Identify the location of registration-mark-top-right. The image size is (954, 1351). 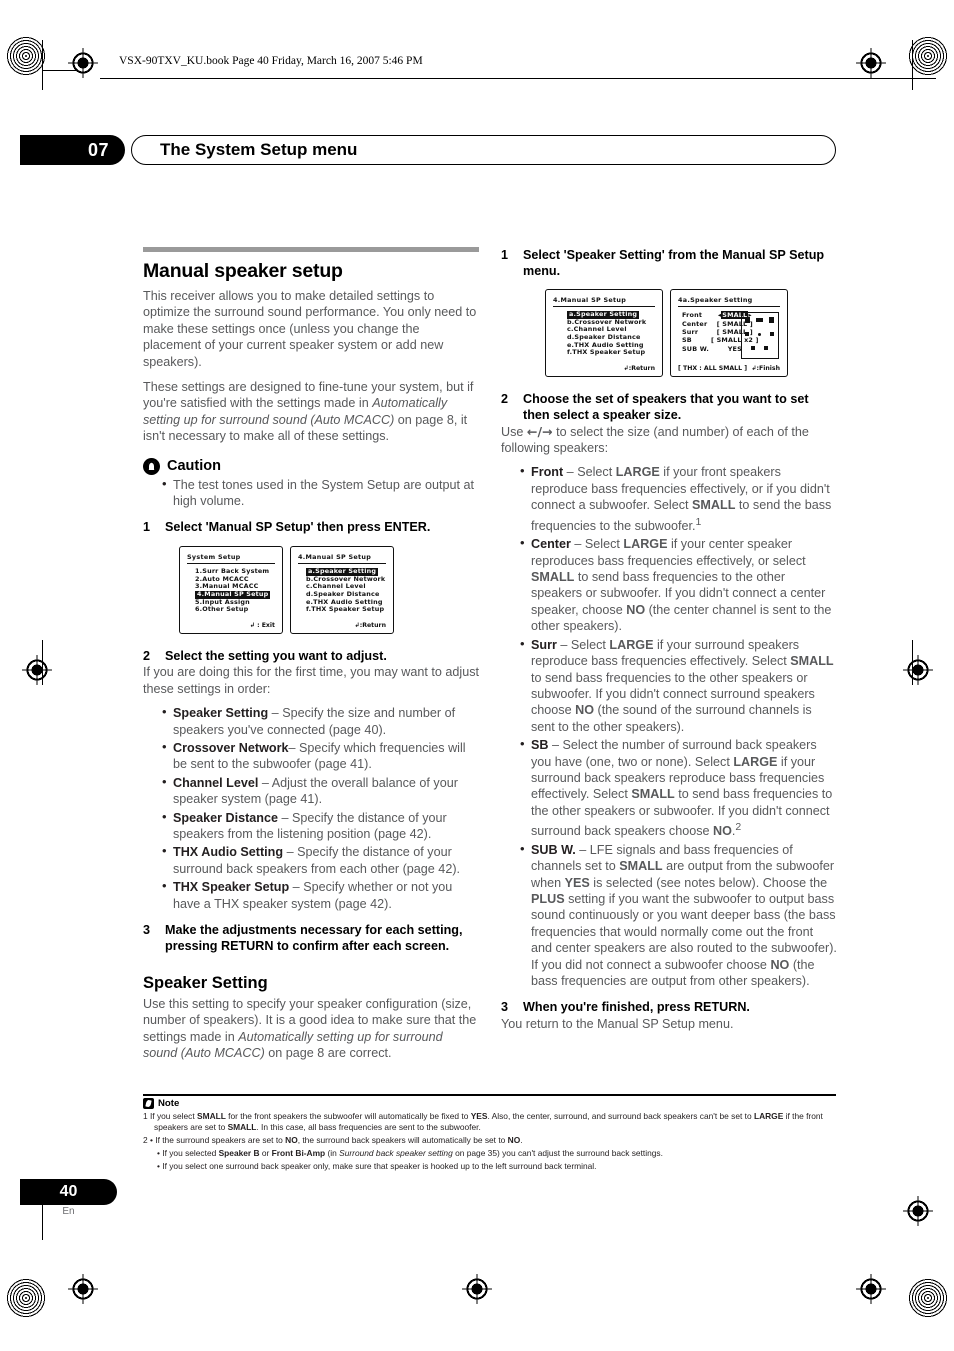
(871, 63).